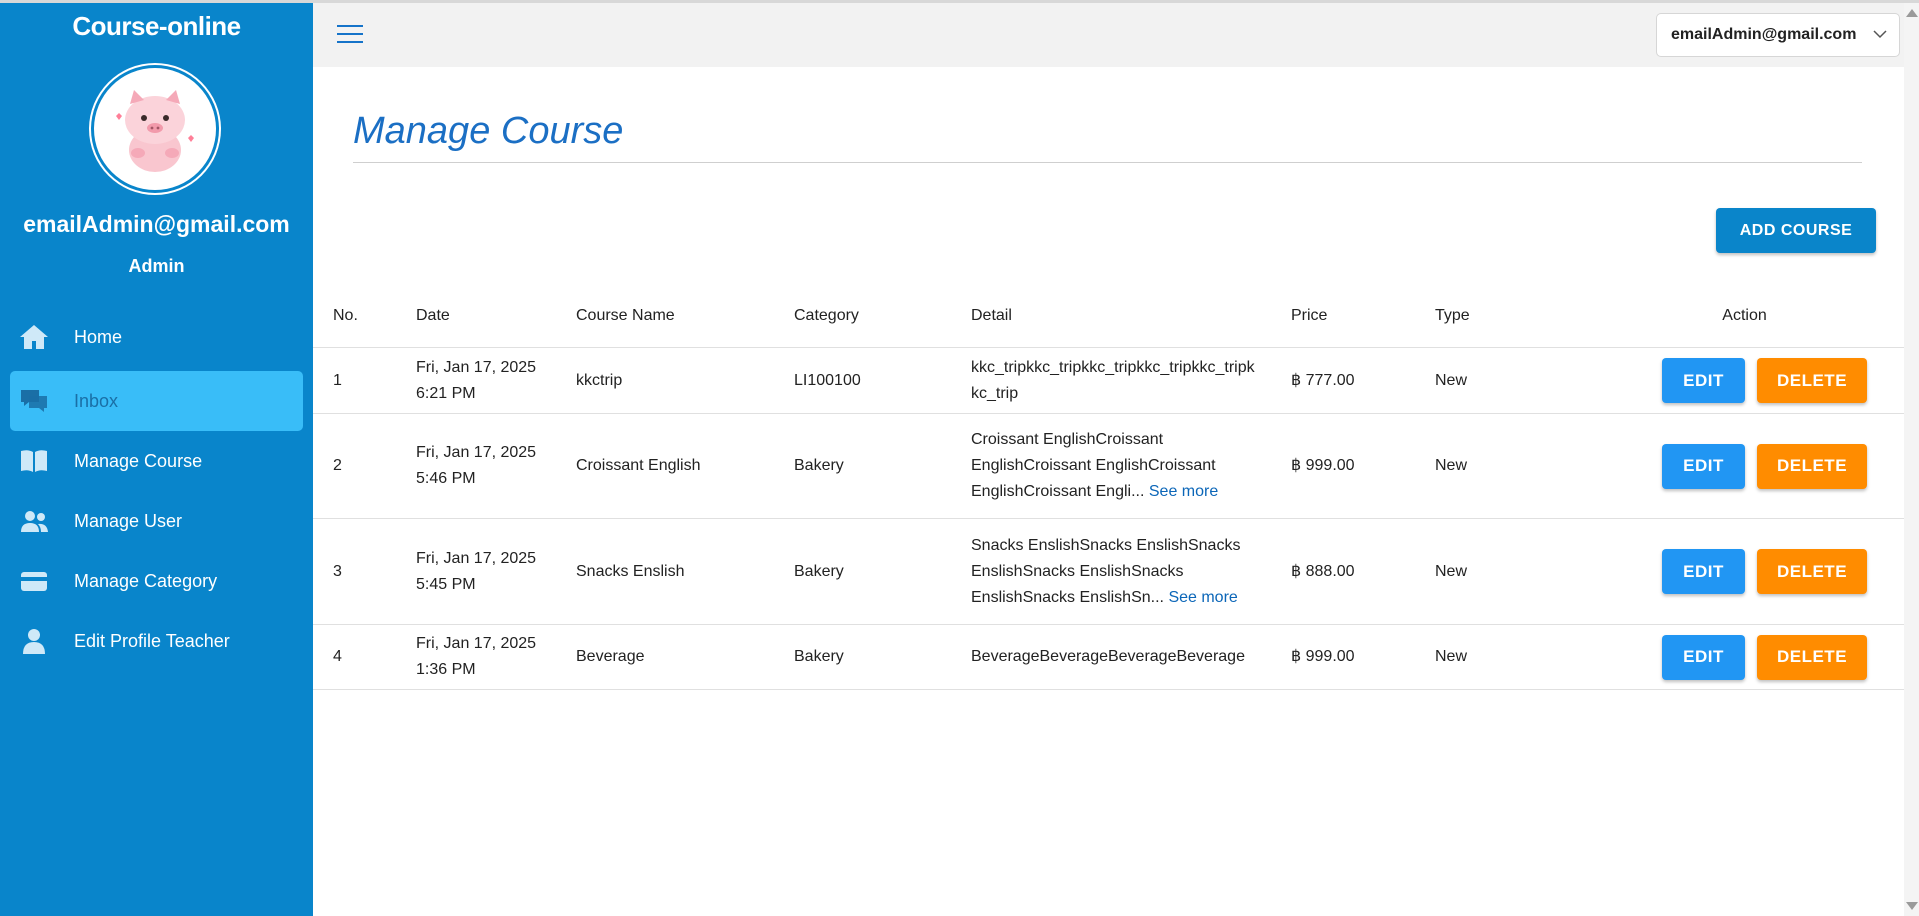 Image resolution: width=1919 pixels, height=916 pixels. I want to click on row-date: Fri, Jan 17, 2025 1:36 PM, so click(496, 657).